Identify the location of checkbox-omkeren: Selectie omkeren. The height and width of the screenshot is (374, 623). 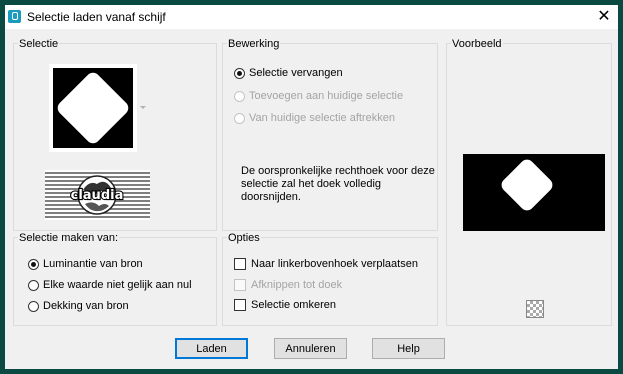
(285, 305).